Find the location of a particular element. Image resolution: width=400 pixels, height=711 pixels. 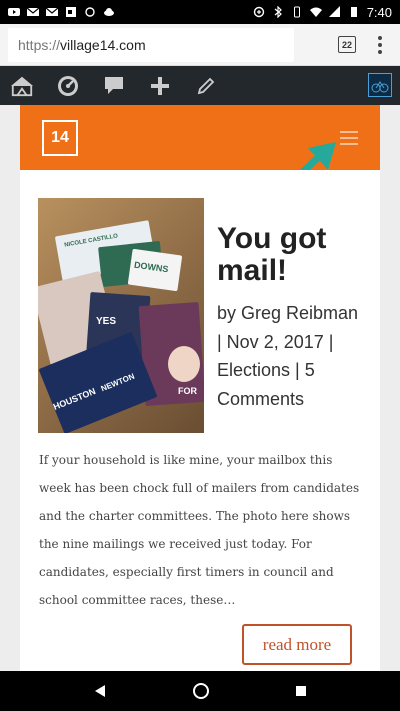

tab-switcher-button: 22 is located at coordinates (347, 44).